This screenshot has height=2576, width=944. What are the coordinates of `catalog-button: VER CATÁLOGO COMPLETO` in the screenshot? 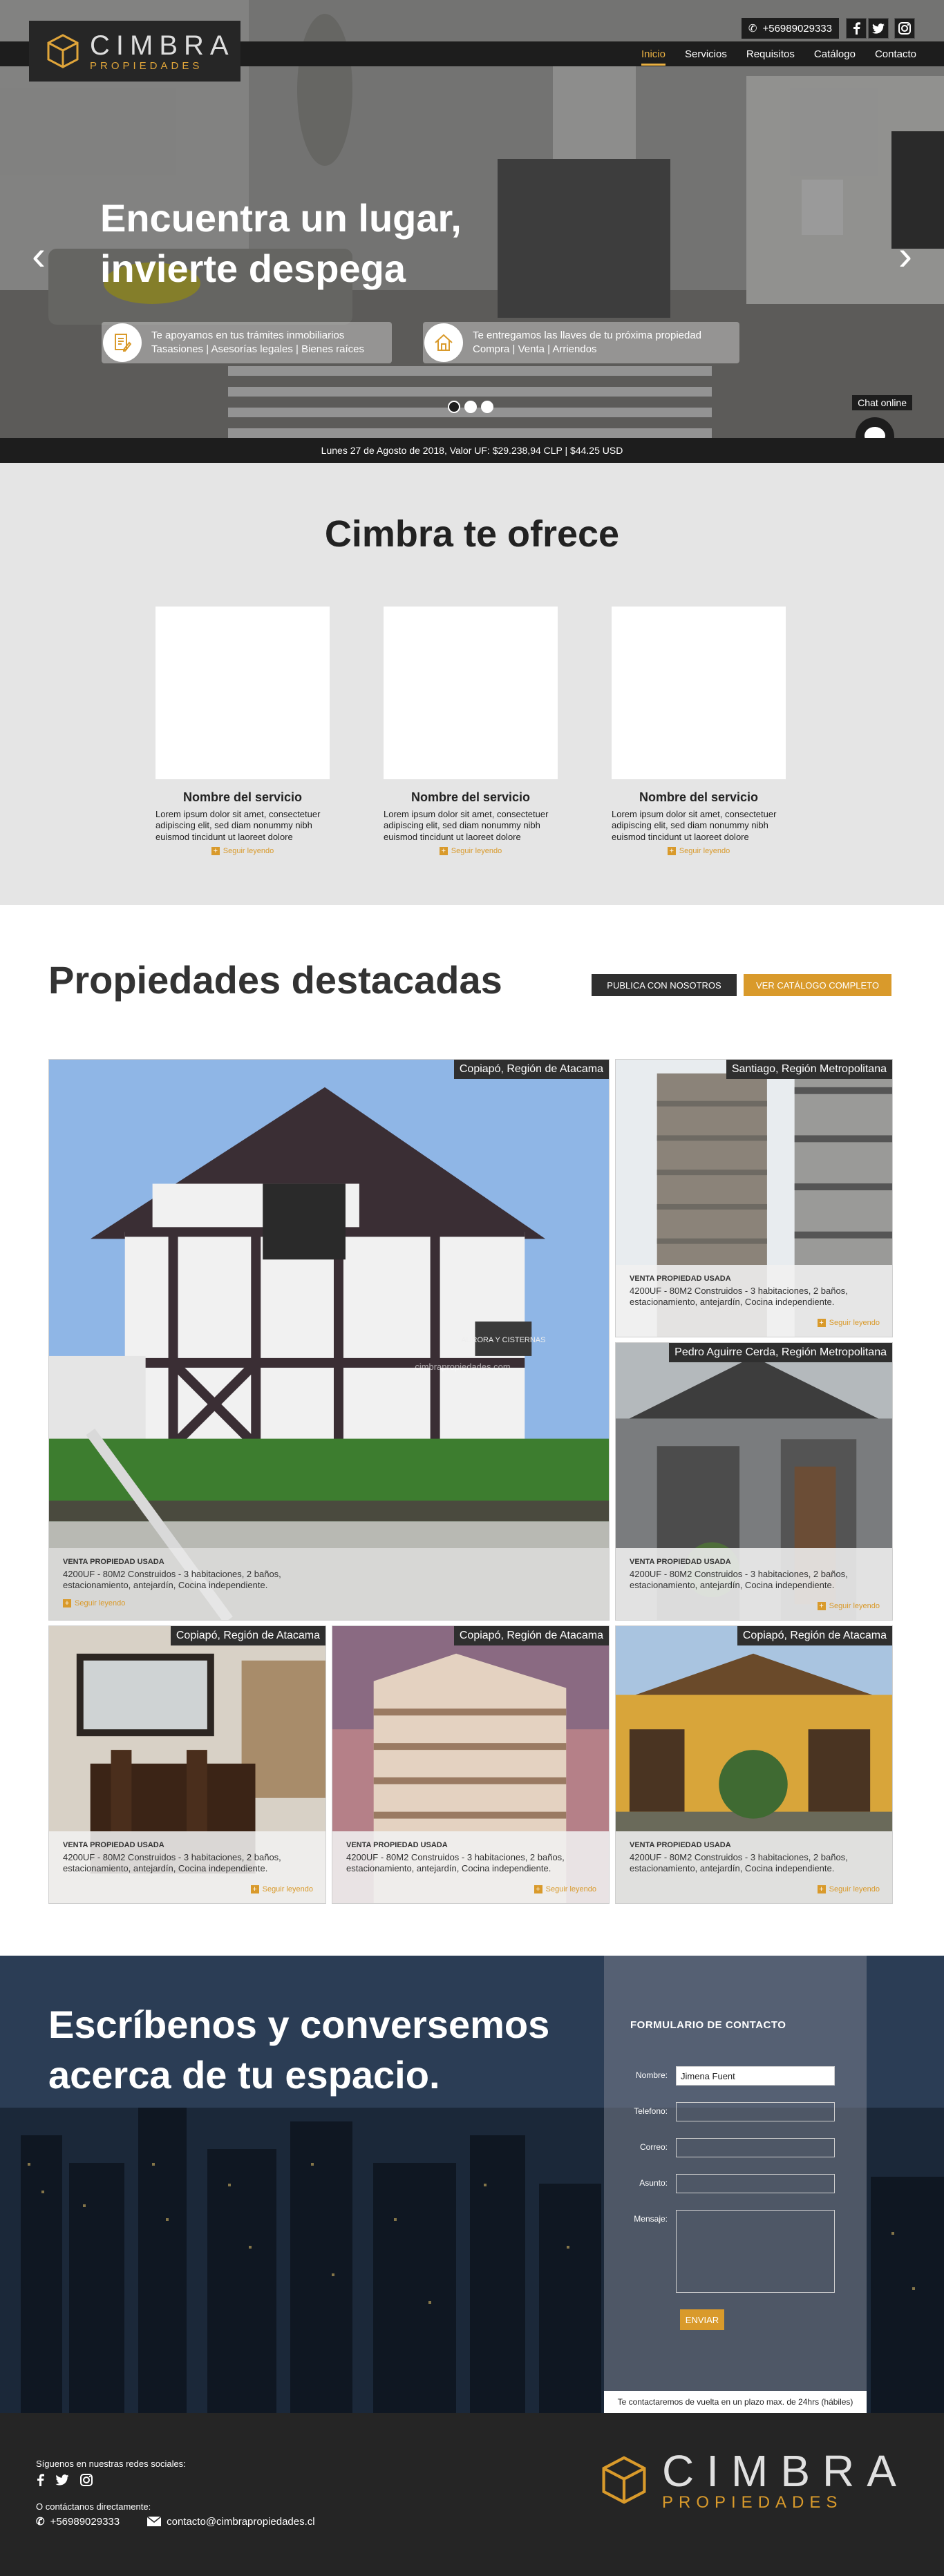 It's located at (817, 985).